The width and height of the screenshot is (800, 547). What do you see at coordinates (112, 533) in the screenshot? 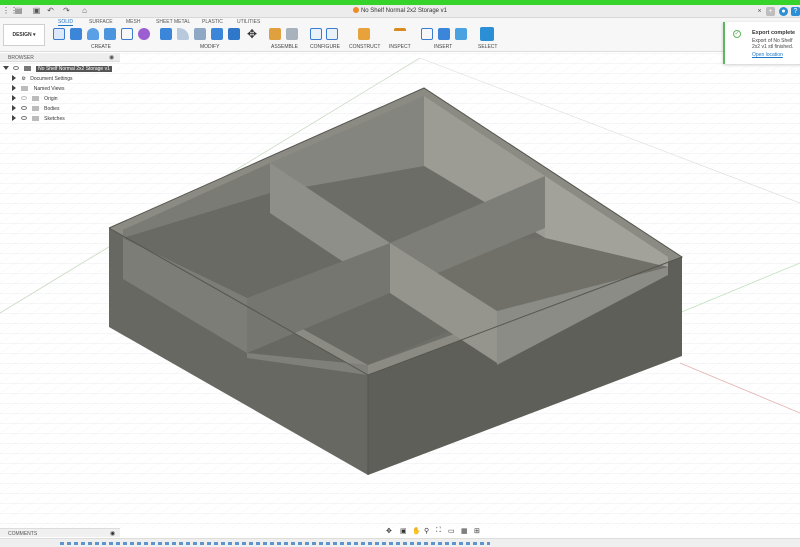
I see `comments-toggle-icon: ◉` at bounding box center [112, 533].